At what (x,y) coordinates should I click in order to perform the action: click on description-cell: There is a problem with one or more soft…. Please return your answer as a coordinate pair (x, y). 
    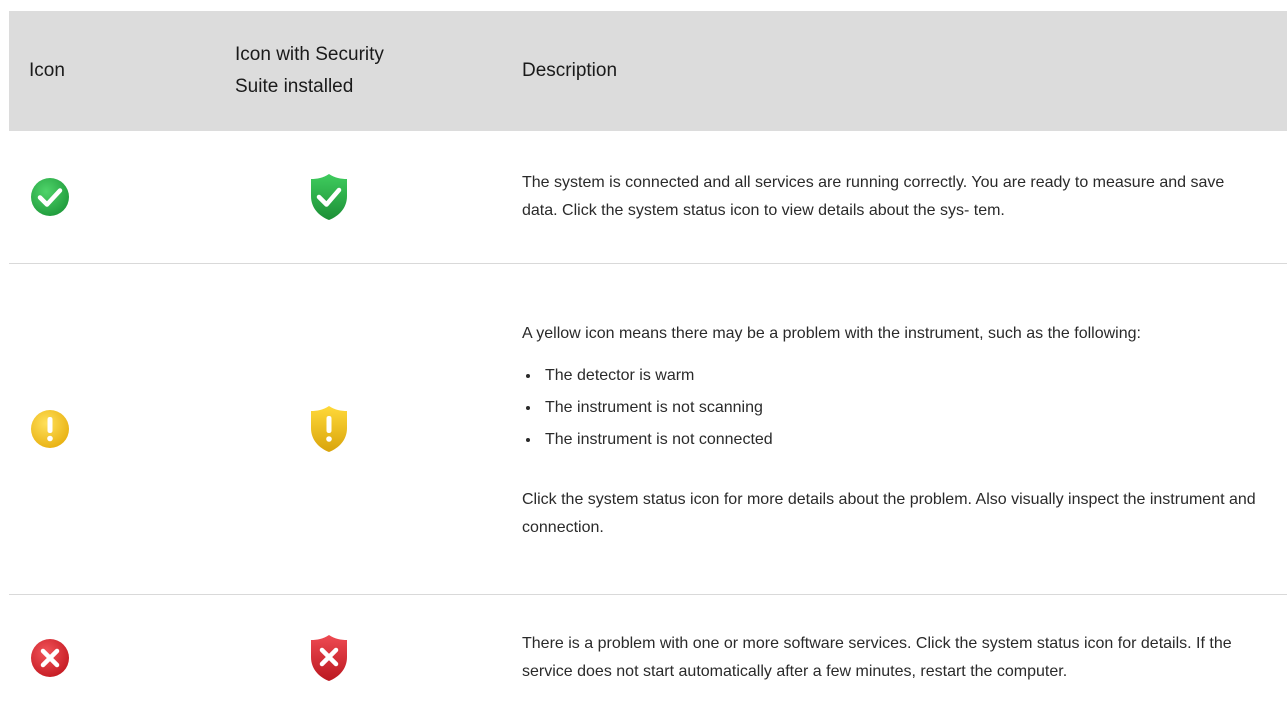
    Looking at the image, I should click on (893, 658).